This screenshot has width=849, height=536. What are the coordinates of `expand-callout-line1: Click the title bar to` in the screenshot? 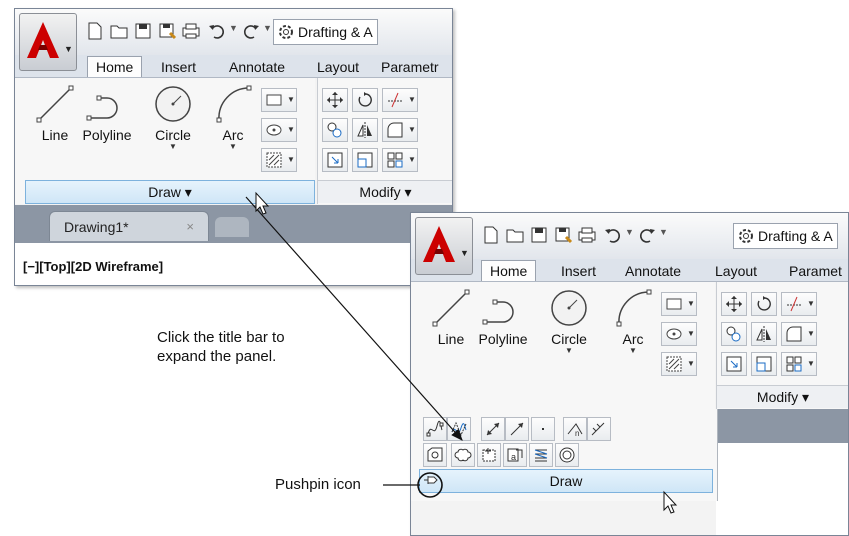 It's located at (221, 337).